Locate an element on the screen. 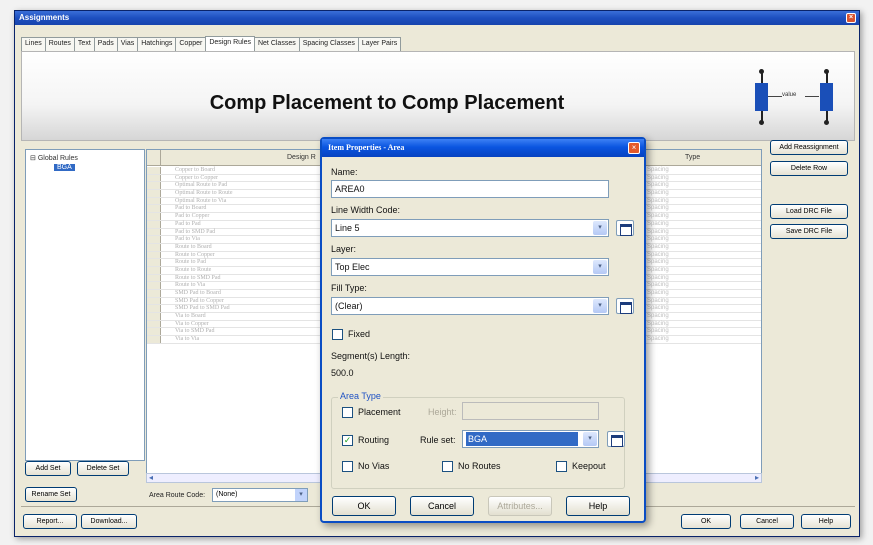 The height and width of the screenshot is (545, 873). no-vias-checkbox is located at coordinates (347, 466).